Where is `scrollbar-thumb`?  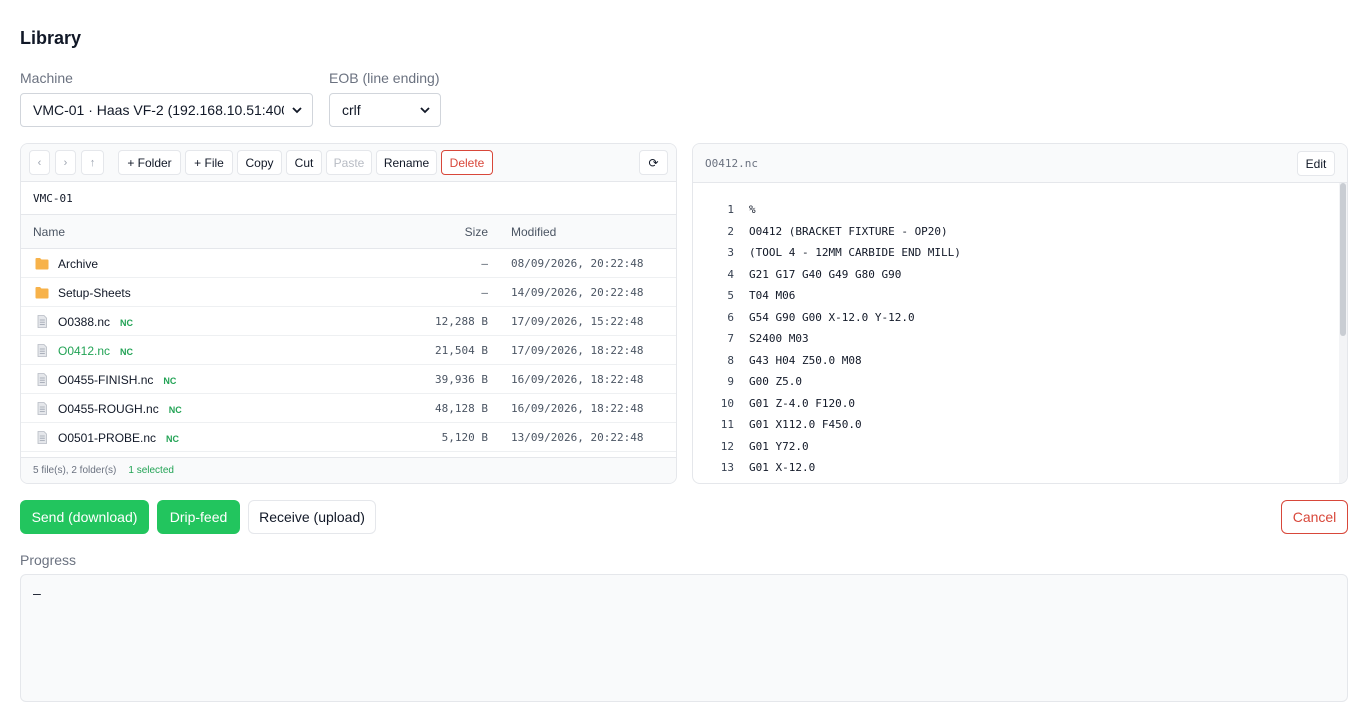 scrollbar-thumb is located at coordinates (1343, 259).